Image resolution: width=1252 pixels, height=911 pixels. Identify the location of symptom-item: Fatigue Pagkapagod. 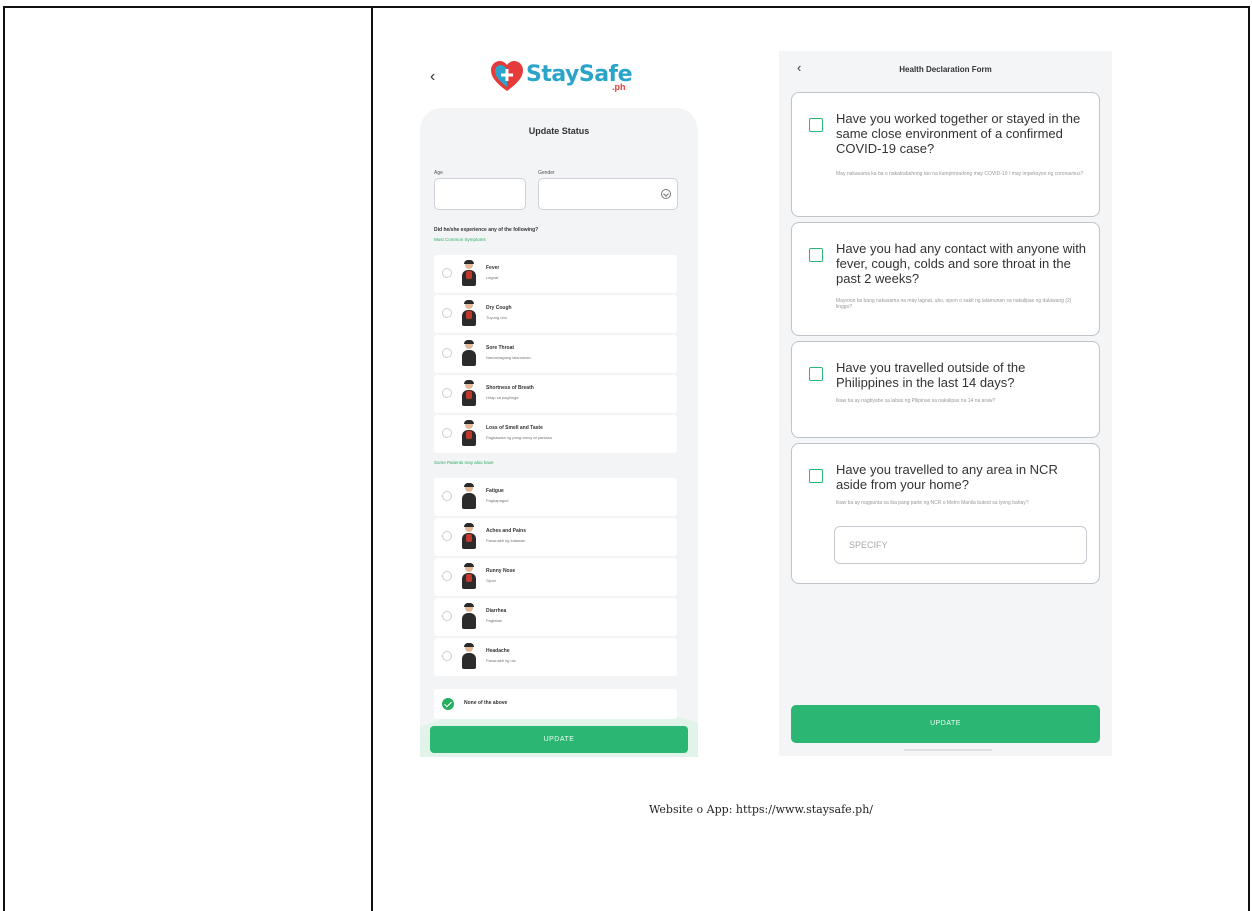
(555, 497).